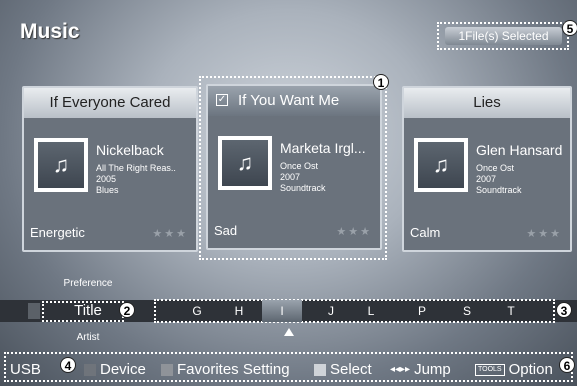  Describe the element at coordinates (519, 150) in the screenshot. I see `track-artist: Glen Hansard` at that location.